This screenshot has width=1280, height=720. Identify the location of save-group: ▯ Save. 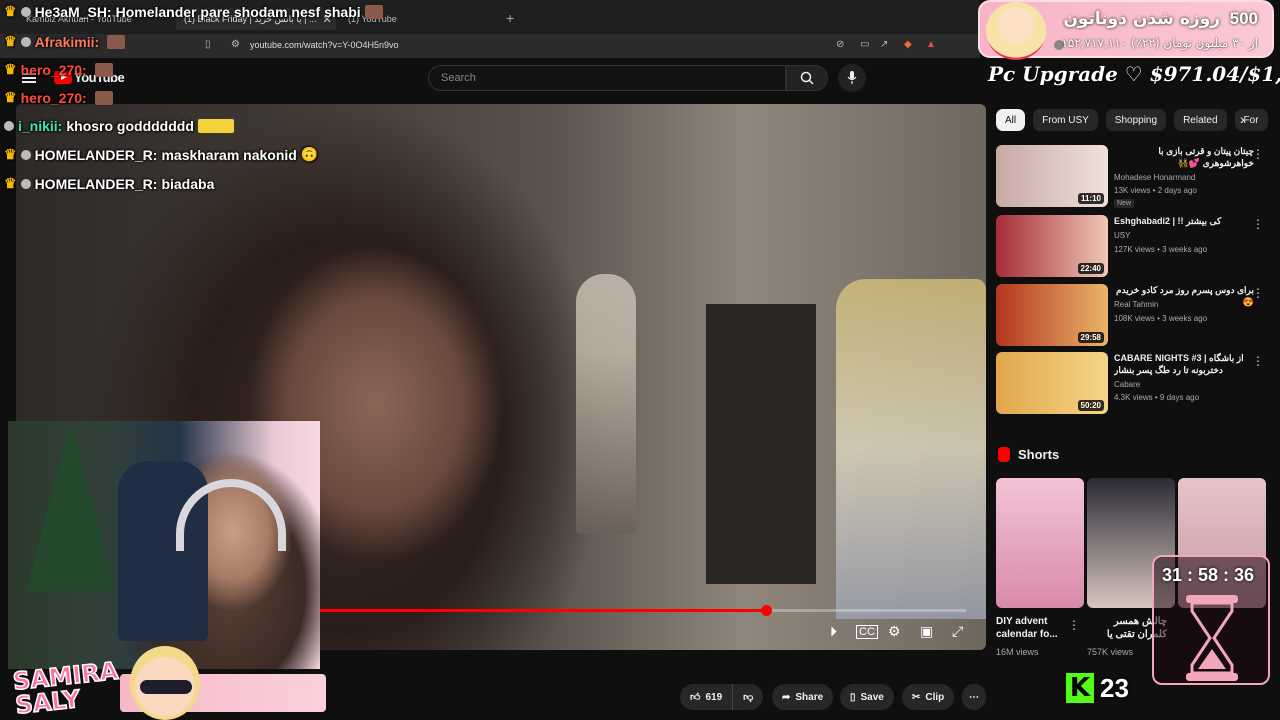
(867, 697).